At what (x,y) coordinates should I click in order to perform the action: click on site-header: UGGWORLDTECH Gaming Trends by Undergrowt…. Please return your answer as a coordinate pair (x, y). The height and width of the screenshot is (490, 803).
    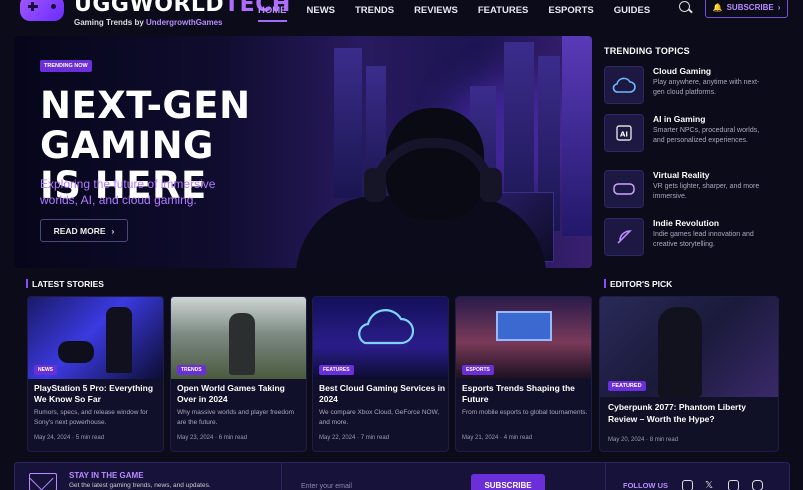
    Looking at the image, I should click on (401, 16).